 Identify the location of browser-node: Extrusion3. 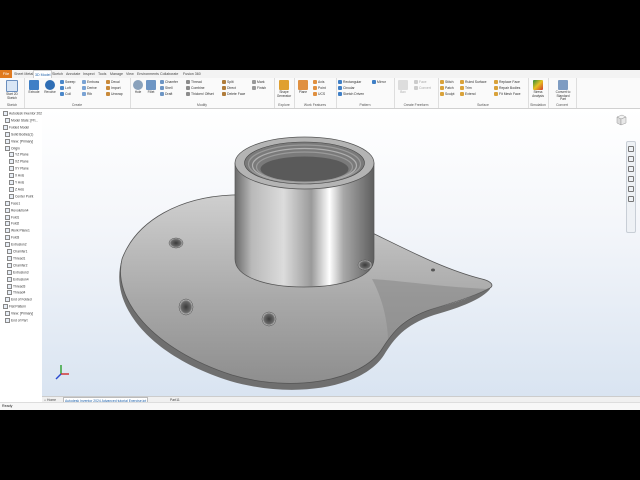
(14, 272).